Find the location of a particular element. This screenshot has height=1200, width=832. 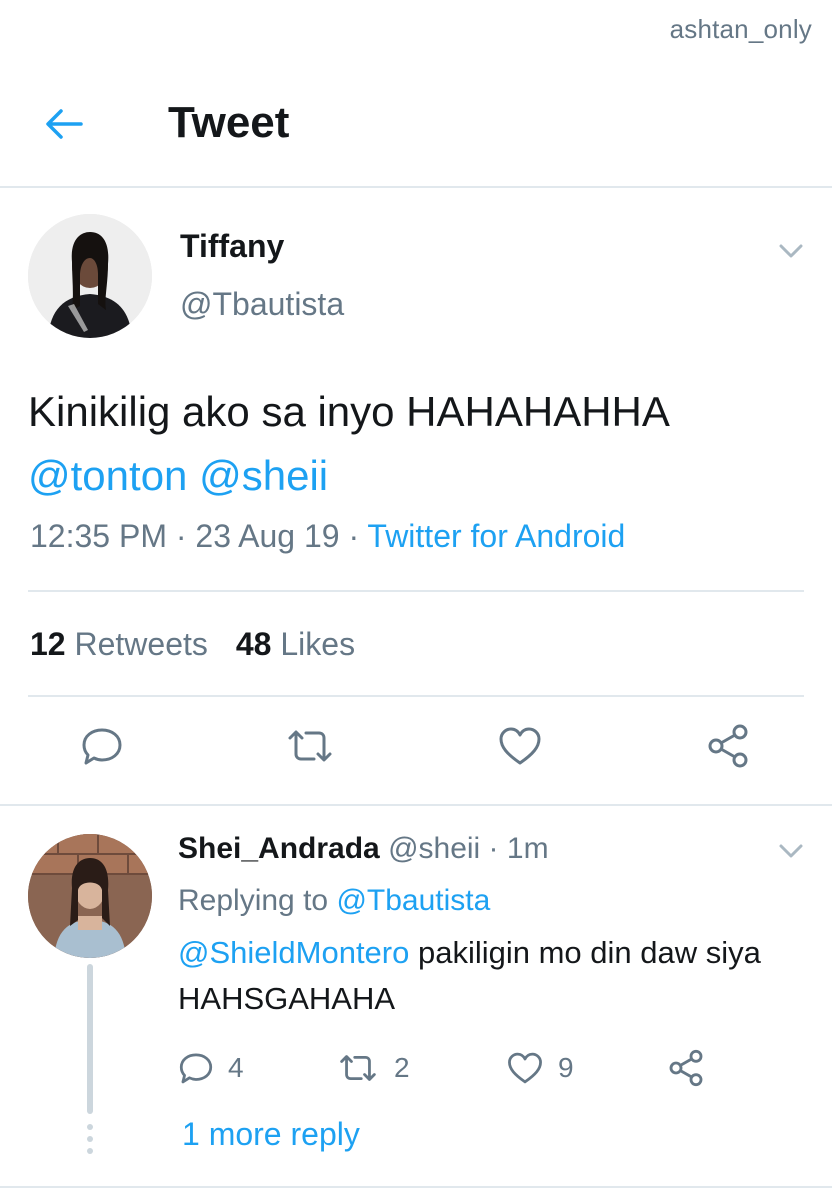

retweet-button is located at coordinates (310, 746).